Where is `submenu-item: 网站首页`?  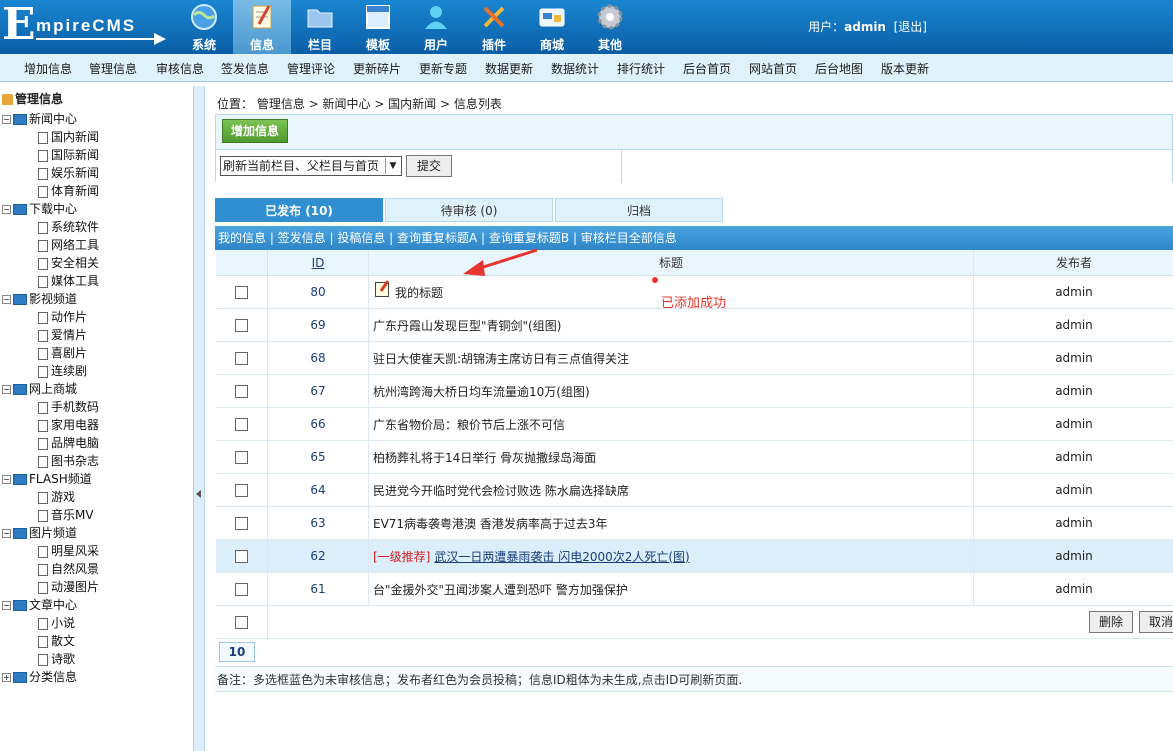 submenu-item: 网站首页 is located at coordinates (773, 68).